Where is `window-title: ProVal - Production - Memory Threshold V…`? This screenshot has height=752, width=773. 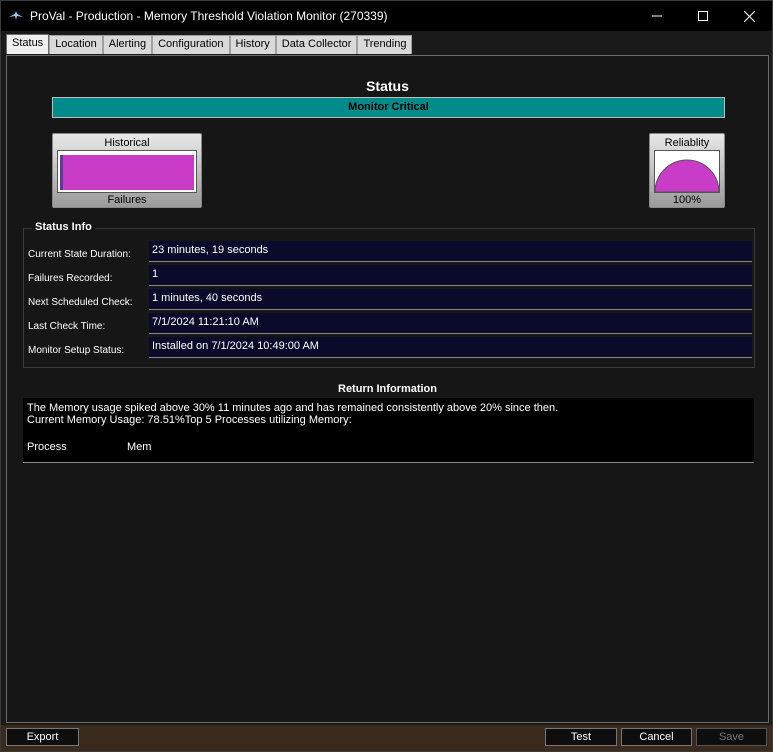
window-title: ProVal - Production - Memory Threshold V… is located at coordinates (209, 16).